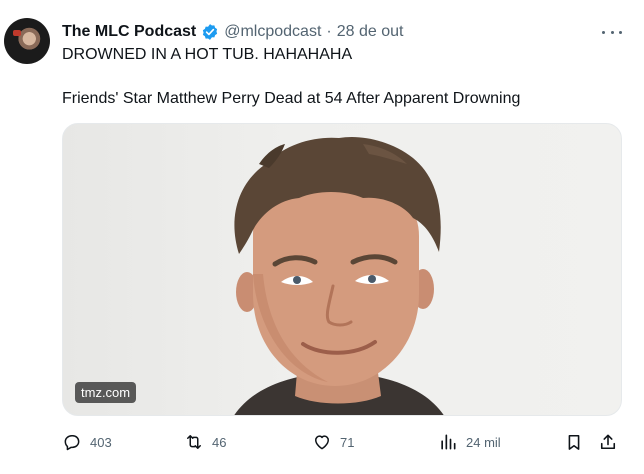 This screenshot has height=474, width=644. Describe the element at coordinates (448, 442) in the screenshot. I see `views-icon` at that location.